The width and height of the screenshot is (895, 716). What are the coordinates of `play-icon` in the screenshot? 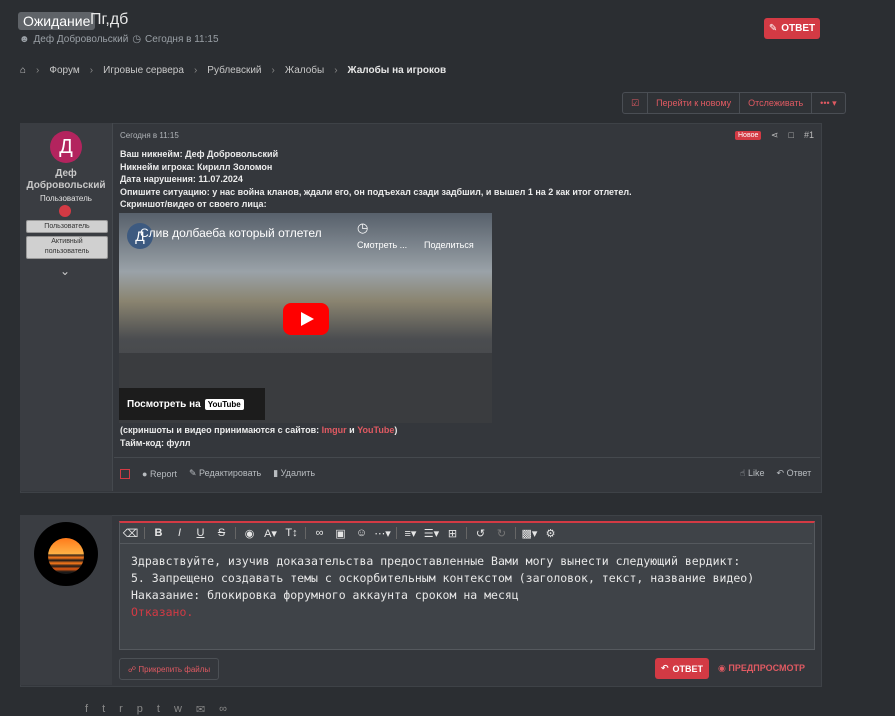 It's located at (306, 319).